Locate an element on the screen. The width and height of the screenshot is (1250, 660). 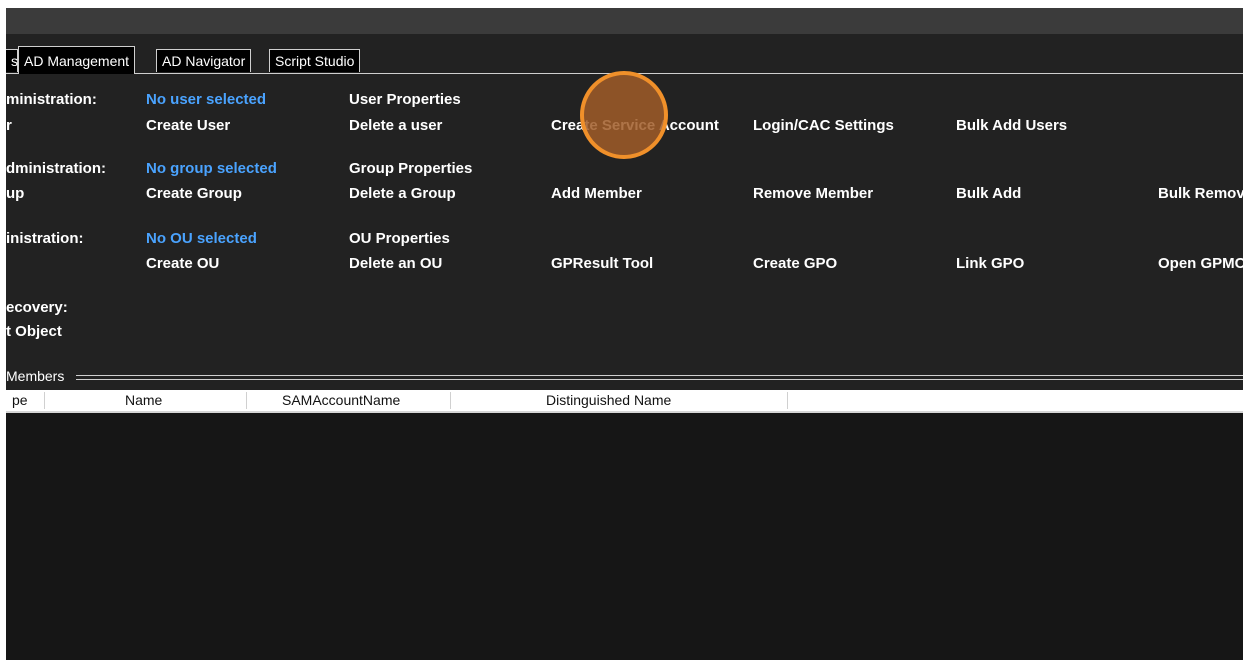
gpresult-tool-button: GPResult Tool is located at coordinates (602, 263).